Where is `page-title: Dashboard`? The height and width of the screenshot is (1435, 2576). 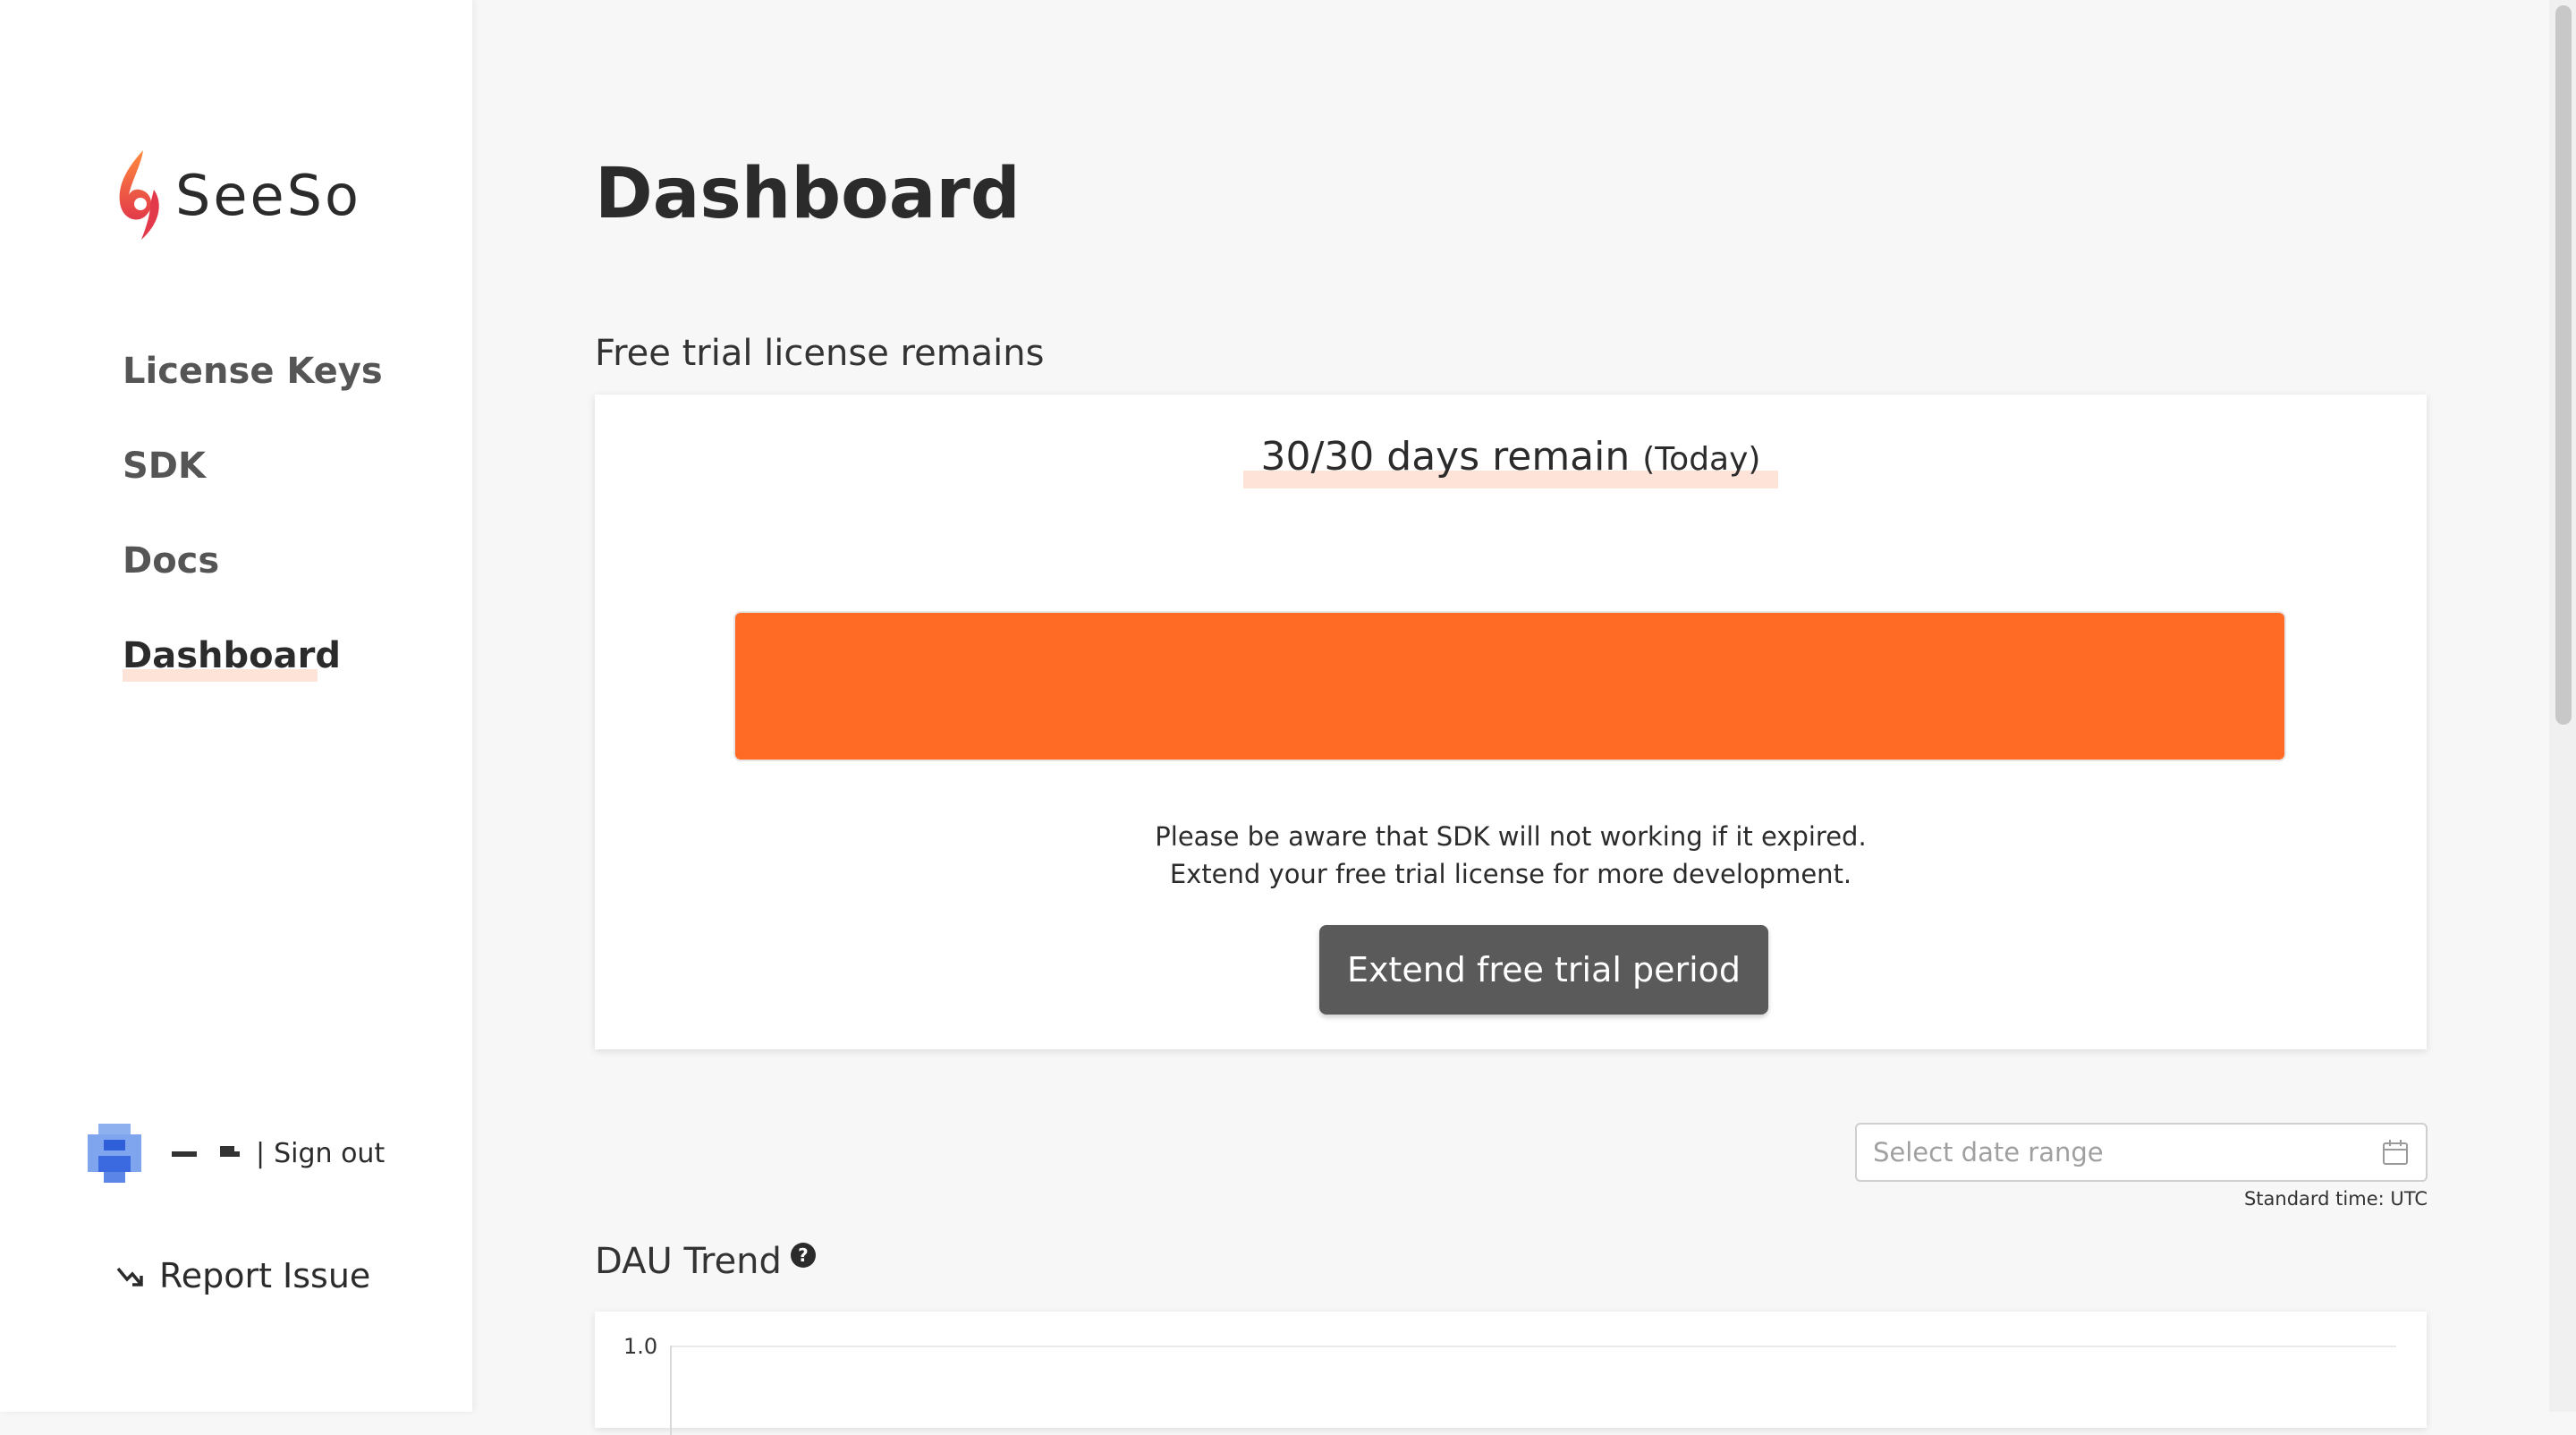
page-title: Dashboard is located at coordinates (808, 194).